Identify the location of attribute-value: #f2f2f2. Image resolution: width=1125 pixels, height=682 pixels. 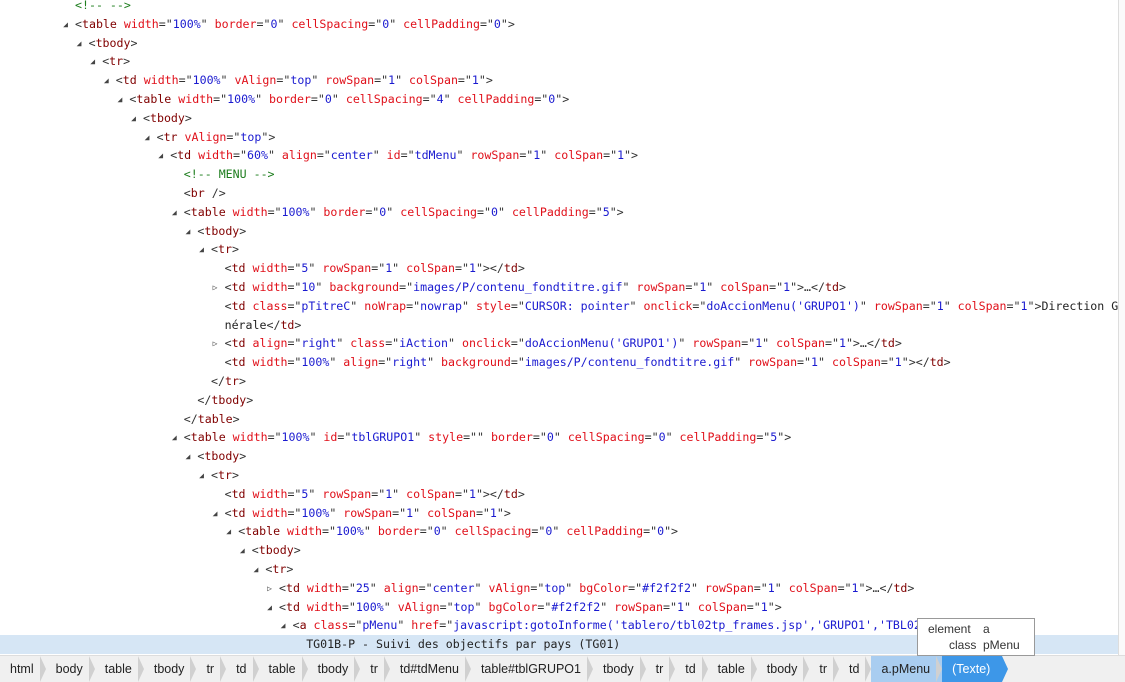
(666, 587).